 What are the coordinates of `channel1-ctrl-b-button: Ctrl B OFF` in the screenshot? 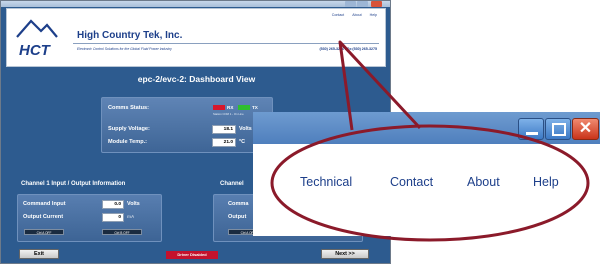 It's located at (122, 232).